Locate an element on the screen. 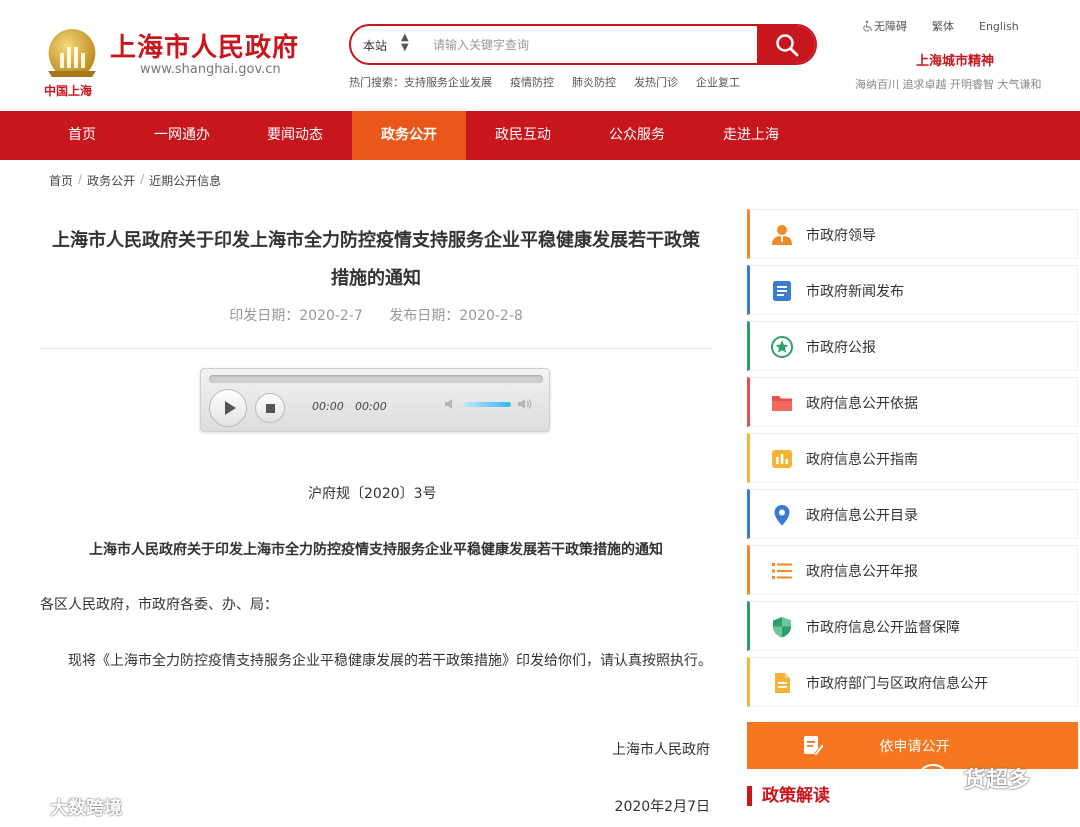 The image size is (1080, 827). audio-player: 00:00 00:00 is located at coordinates (375, 400).